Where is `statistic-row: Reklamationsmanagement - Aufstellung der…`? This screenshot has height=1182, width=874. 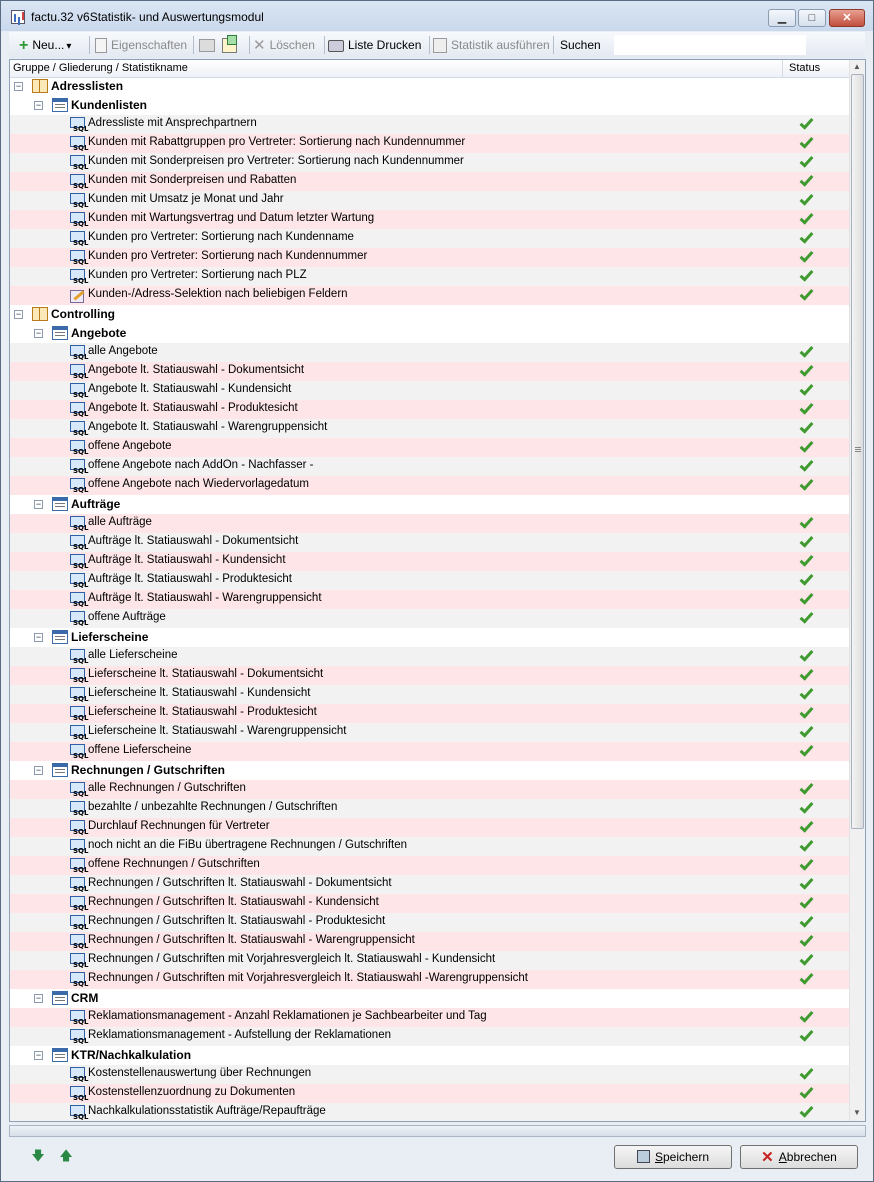 statistic-row: Reklamationsmanagement - Aufstellung der… is located at coordinates (429, 1036).